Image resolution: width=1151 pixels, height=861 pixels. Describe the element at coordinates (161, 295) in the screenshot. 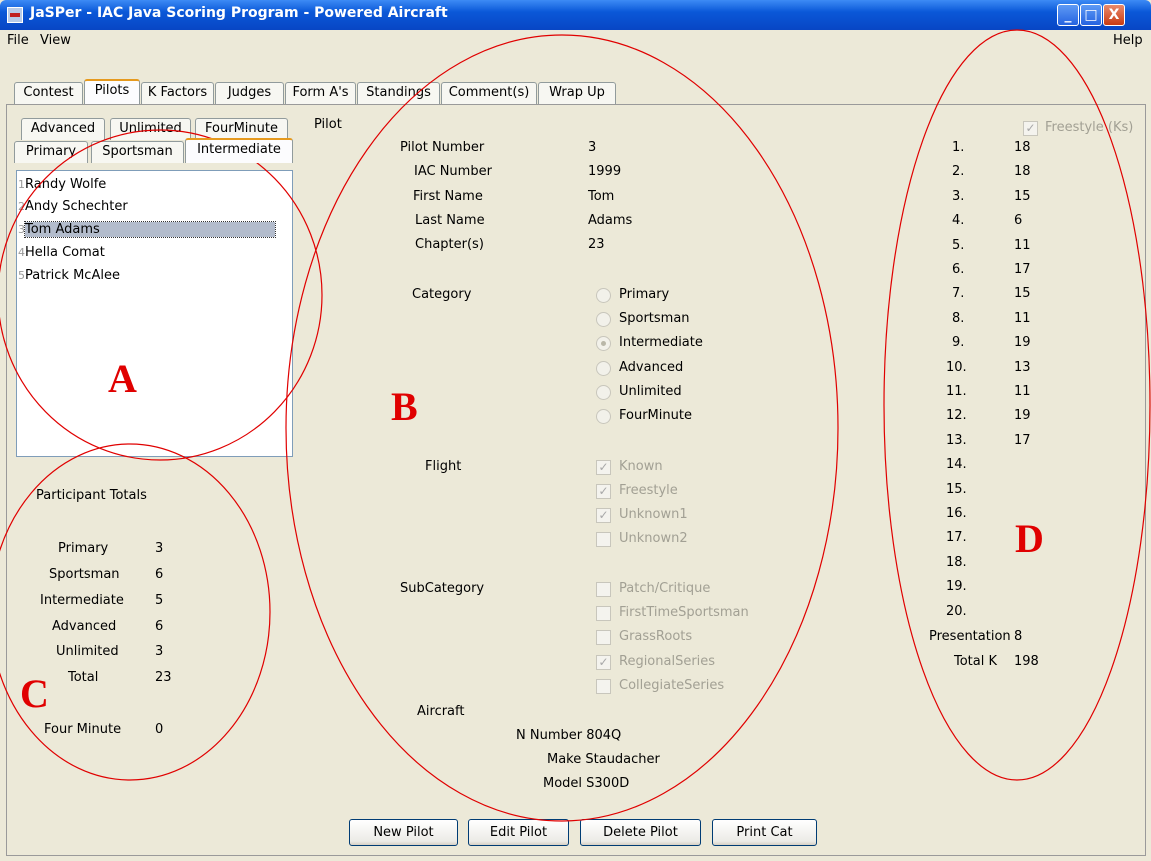

I see `annotation-circle-a` at that location.